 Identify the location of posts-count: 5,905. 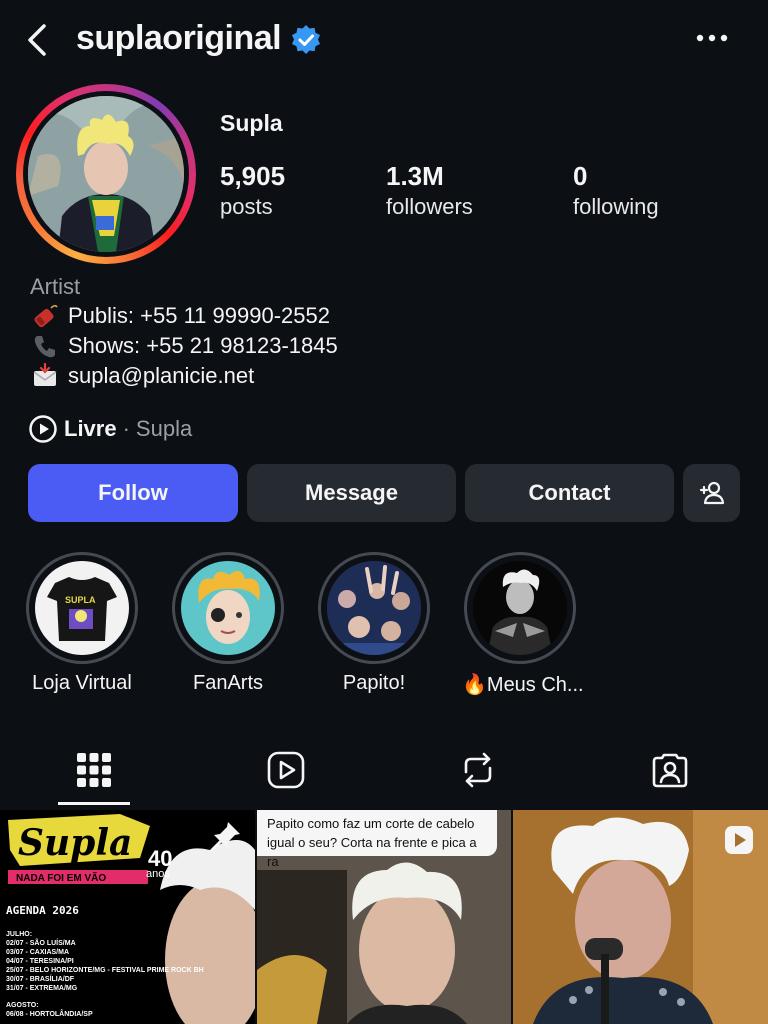
(253, 176).